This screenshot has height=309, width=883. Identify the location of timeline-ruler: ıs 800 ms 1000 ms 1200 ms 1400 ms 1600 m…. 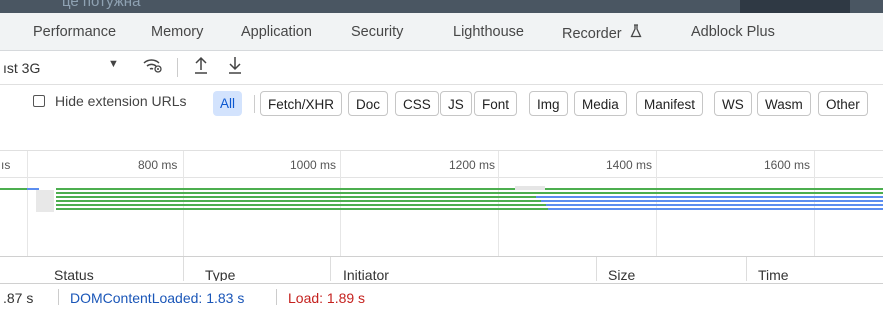
(441, 164).